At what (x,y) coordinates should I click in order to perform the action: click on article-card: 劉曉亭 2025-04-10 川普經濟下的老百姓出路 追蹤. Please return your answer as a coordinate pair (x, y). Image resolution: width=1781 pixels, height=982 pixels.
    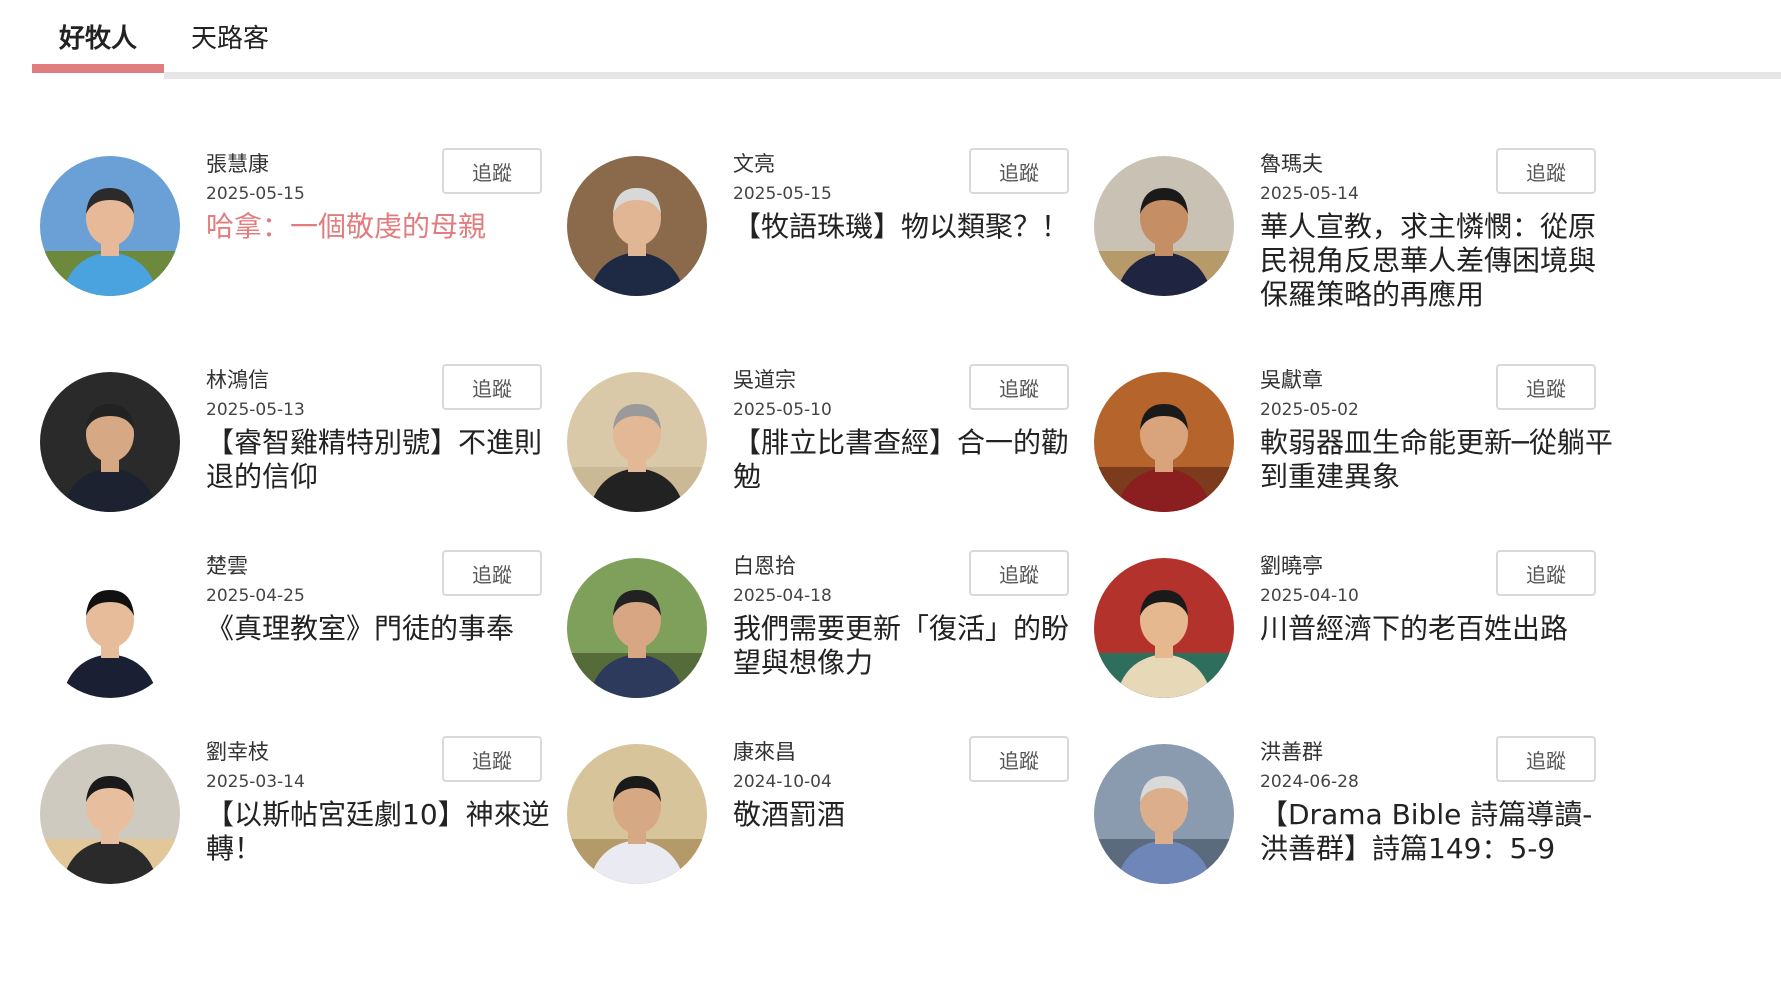
    Looking at the image, I should click on (1374, 642).